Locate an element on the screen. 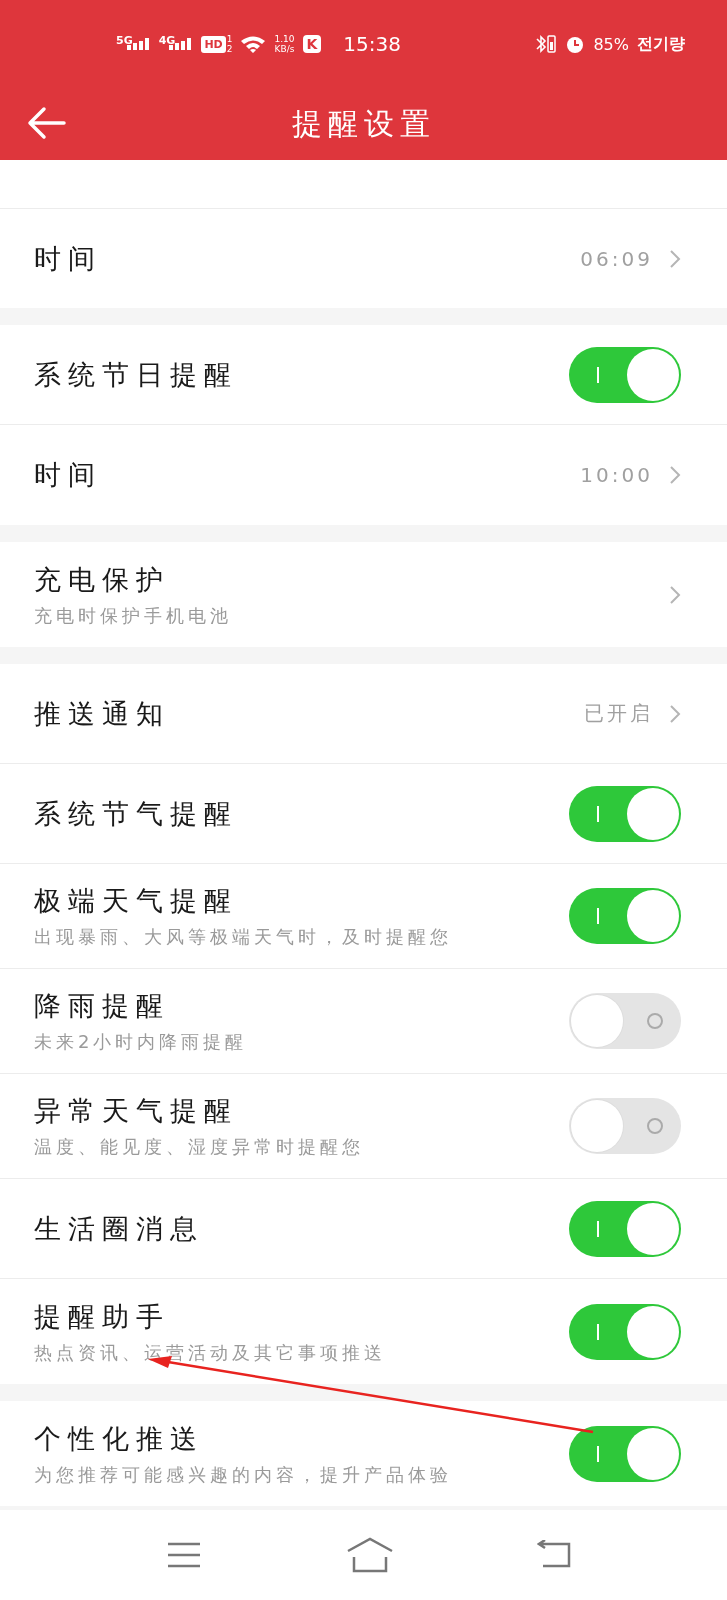 This screenshot has width=727, height=1600. setting-value: 10:00 is located at coordinates (616, 475).